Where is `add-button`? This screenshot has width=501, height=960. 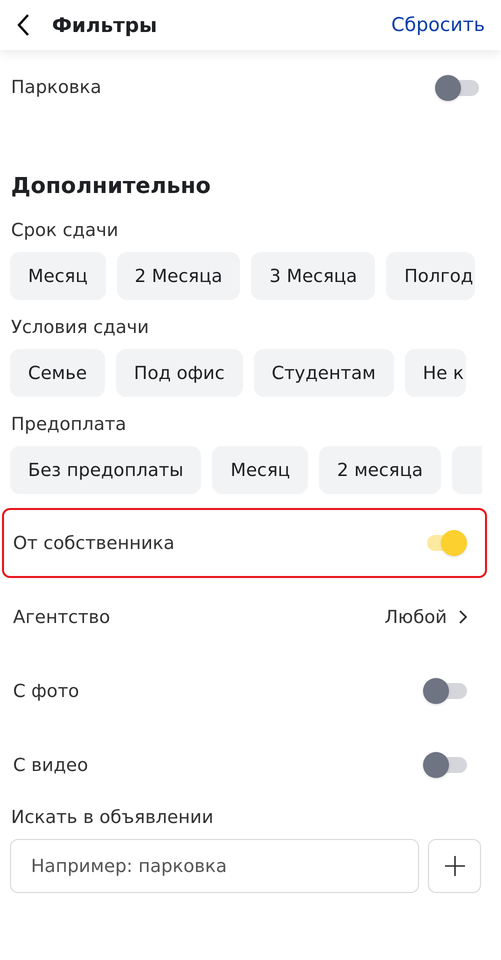
add-button is located at coordinates (454, 866).